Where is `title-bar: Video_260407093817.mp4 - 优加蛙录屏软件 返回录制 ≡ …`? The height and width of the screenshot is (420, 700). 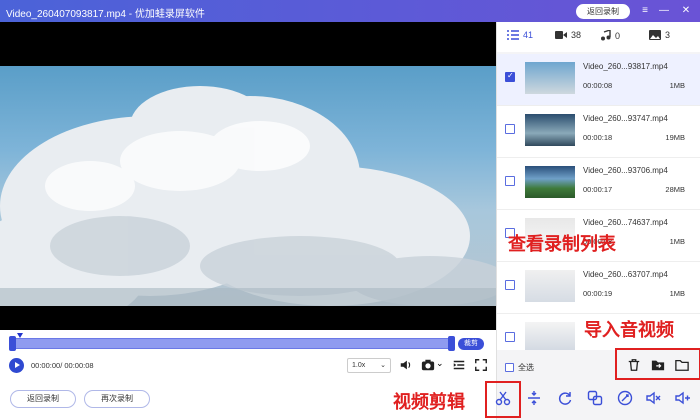 title-bar: Video_260407093817.mp4 - 优加蛙录屏软件 返回录制 ≡ … is located at coordinates (350, 11).